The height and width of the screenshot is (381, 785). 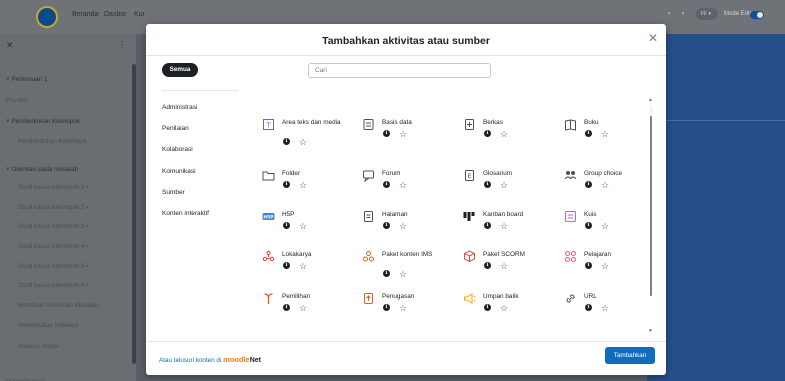 What do you see at coordinates (683, 14) in the screenshot?
I see `chat-icon: ▪` at bounding box center [683, 14].